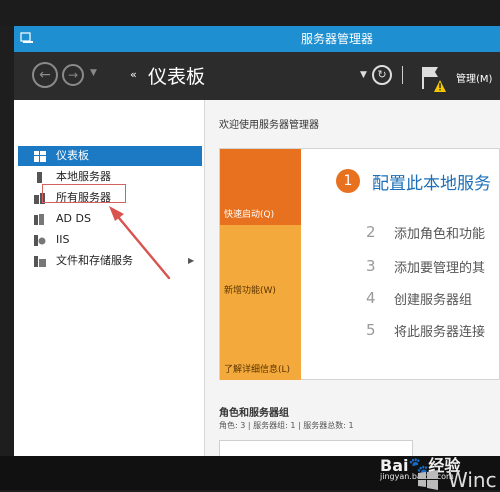 The image size is (500, 492). Describe the element at coordinates (140, 243) in the screenshot. I see `annotation-arrow` at that location.